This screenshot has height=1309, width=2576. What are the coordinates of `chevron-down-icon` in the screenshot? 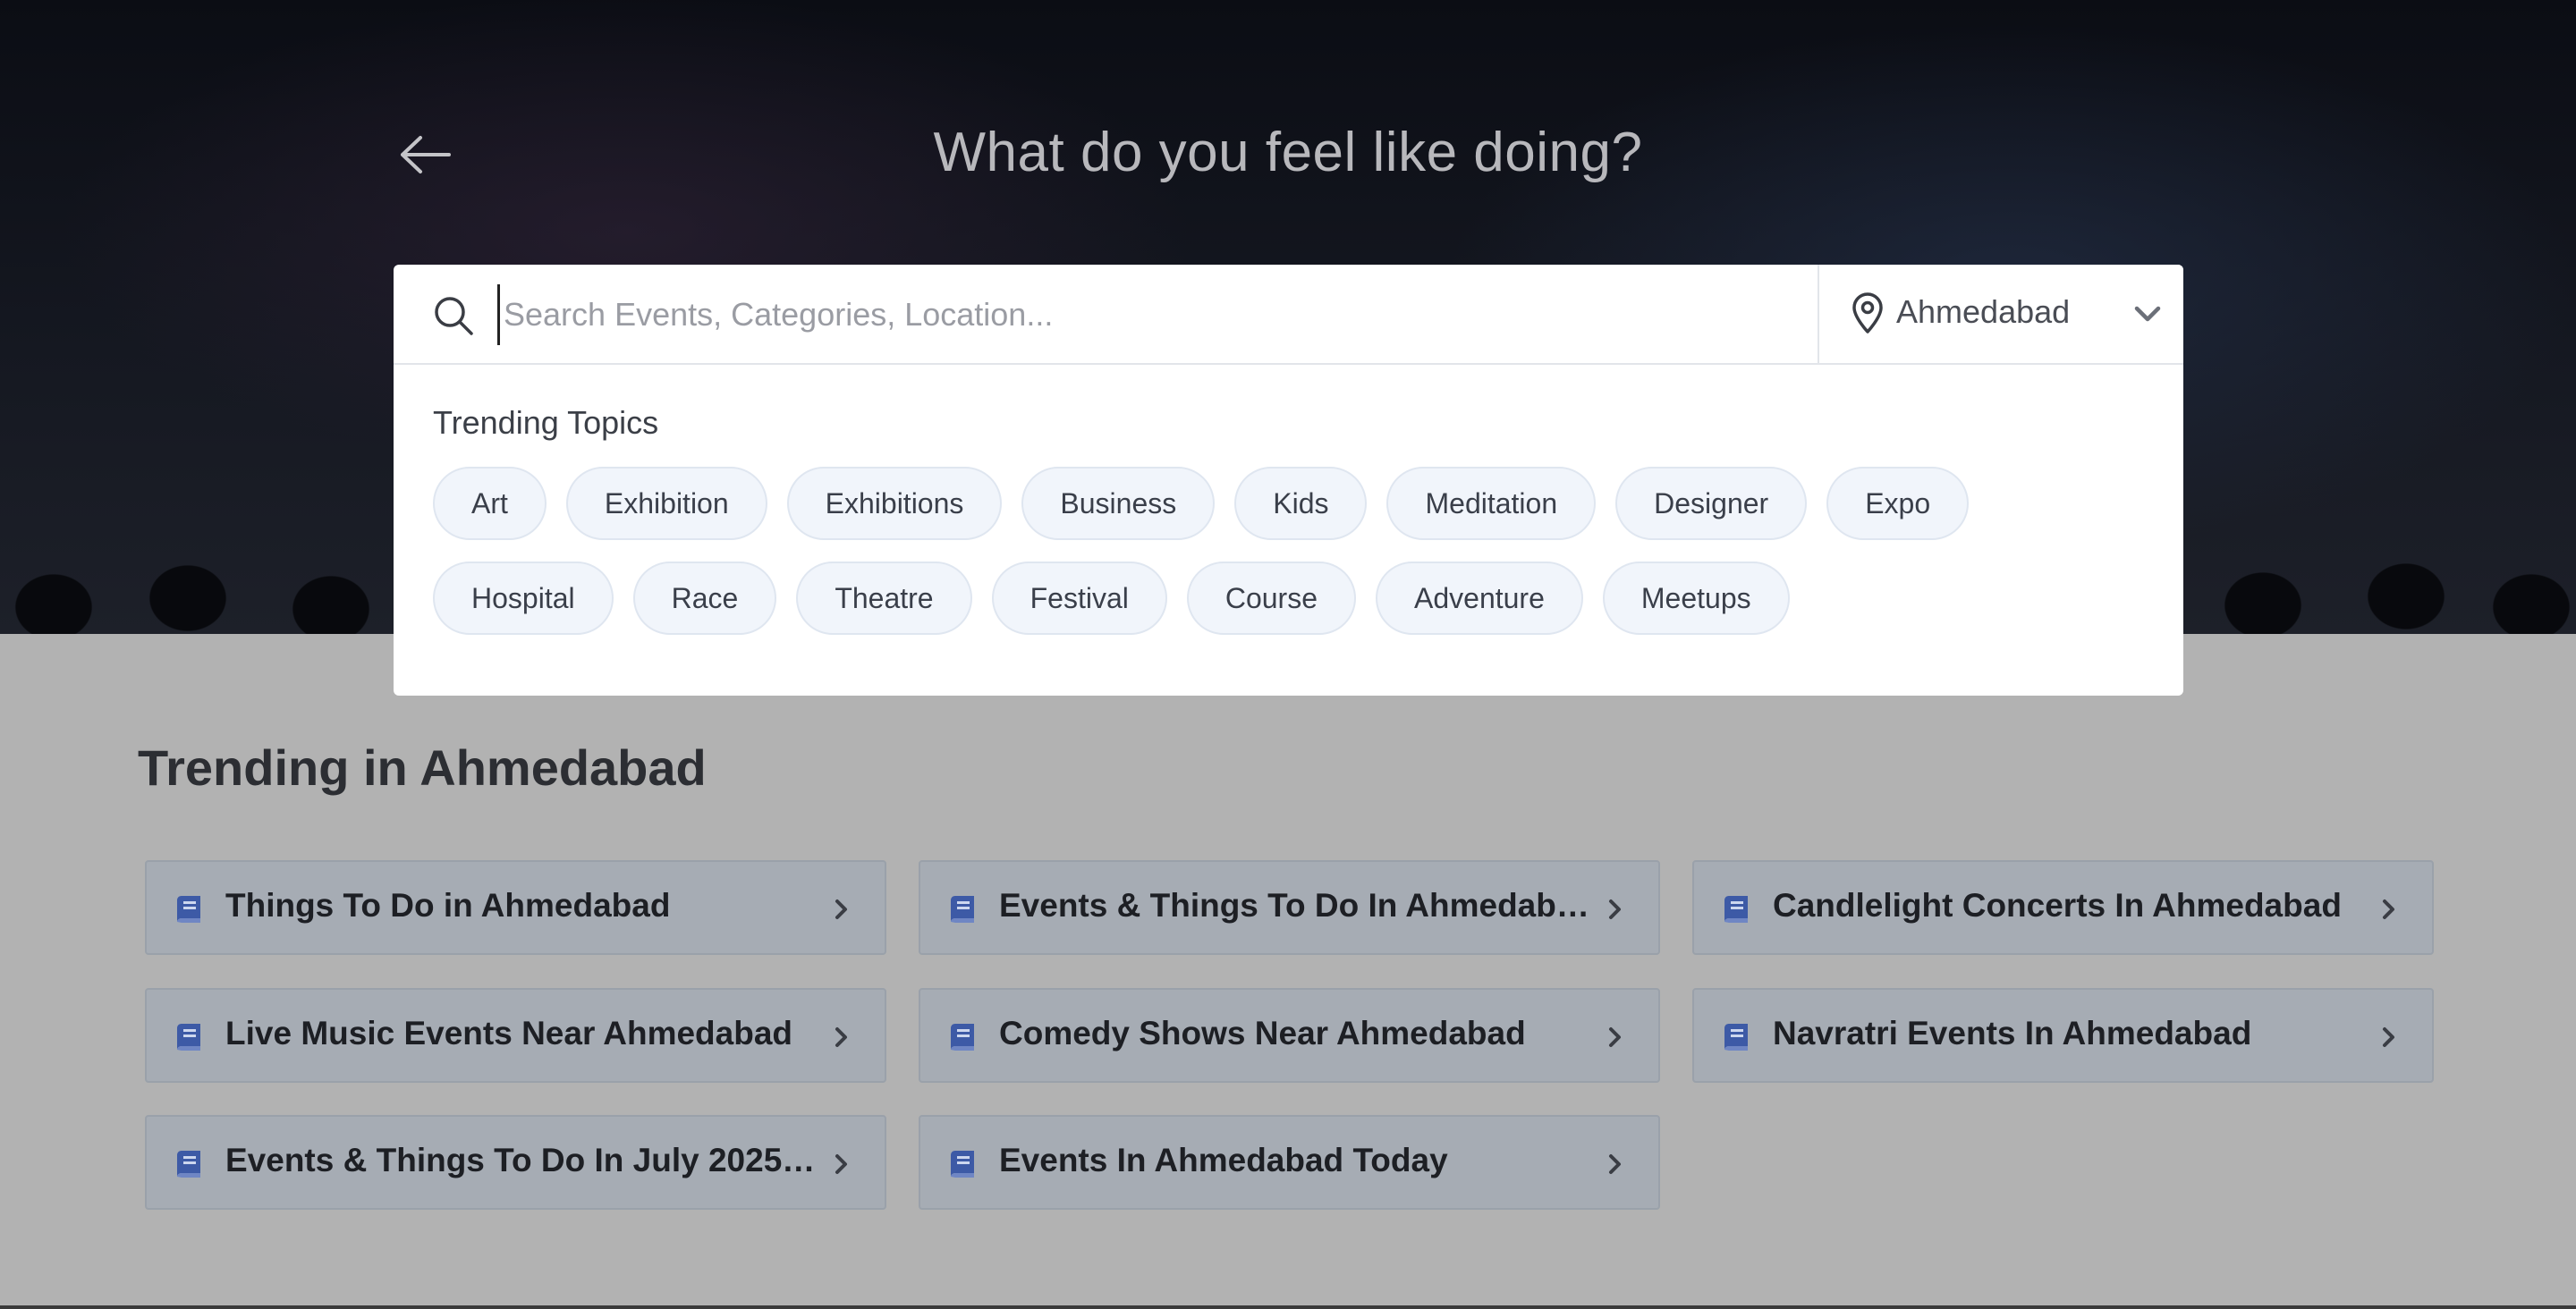 It's located at (2147, 314).